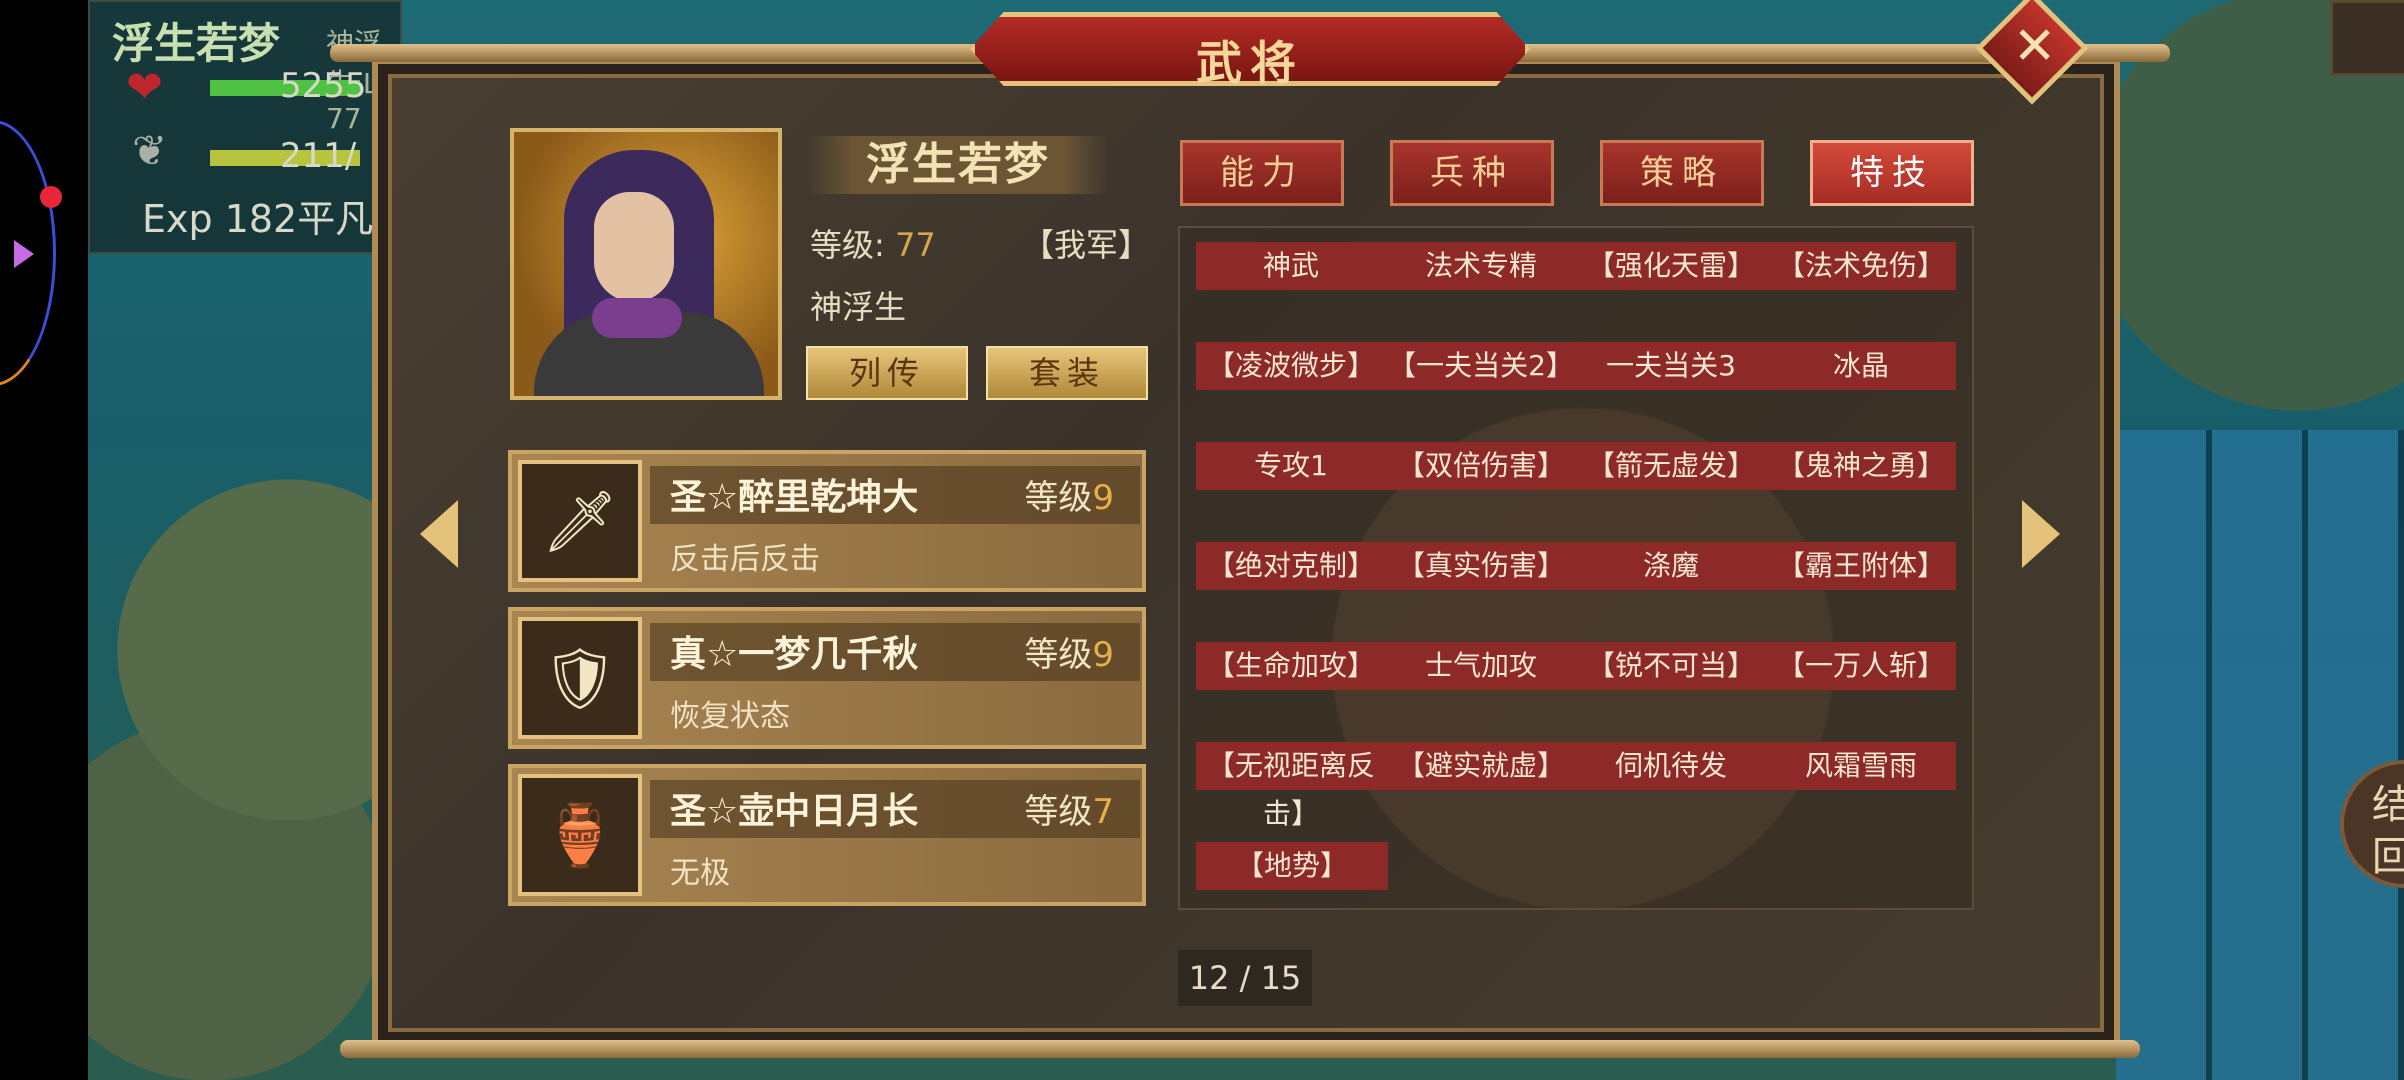  What do you see at coordinates (245, 127) in the screenshot?
I see `player-hud: 浮生若梦 神浮生 Lv 77 ❤ 5255 ❦ 211/ Exp 182平凡` at bounding box center [245, 127].